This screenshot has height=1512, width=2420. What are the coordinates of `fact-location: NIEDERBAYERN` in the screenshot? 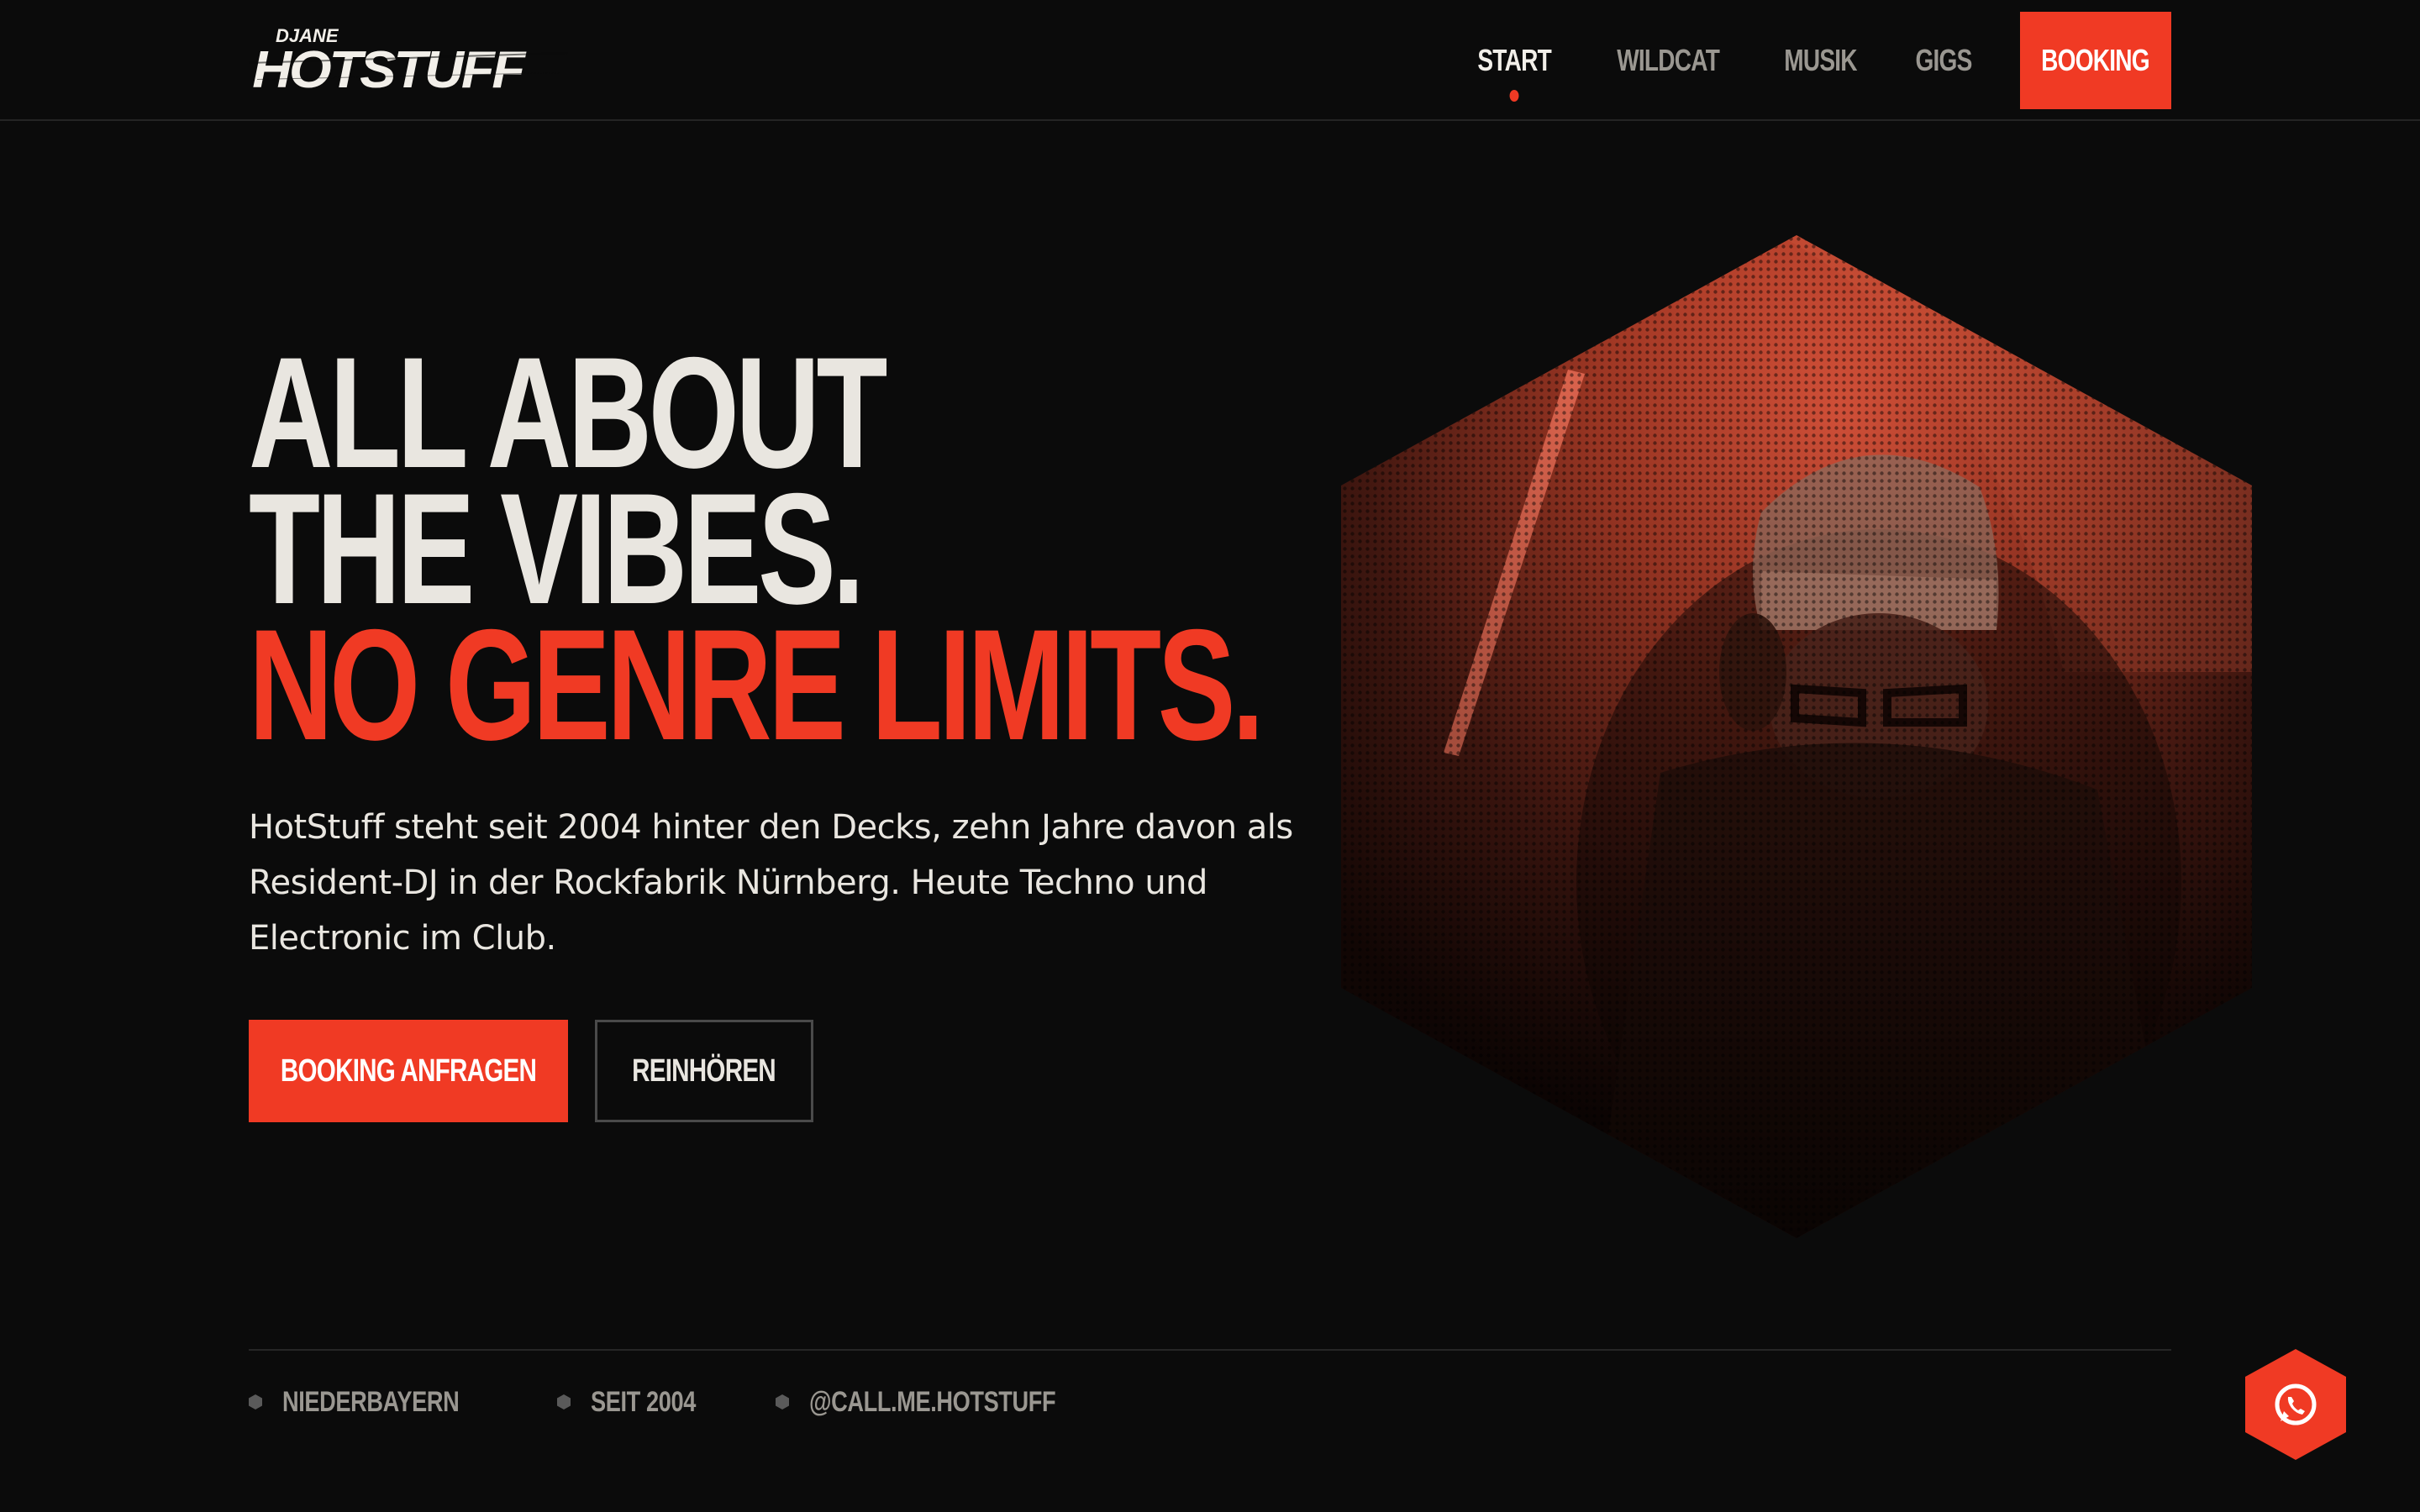 It's located at (376, 1402).